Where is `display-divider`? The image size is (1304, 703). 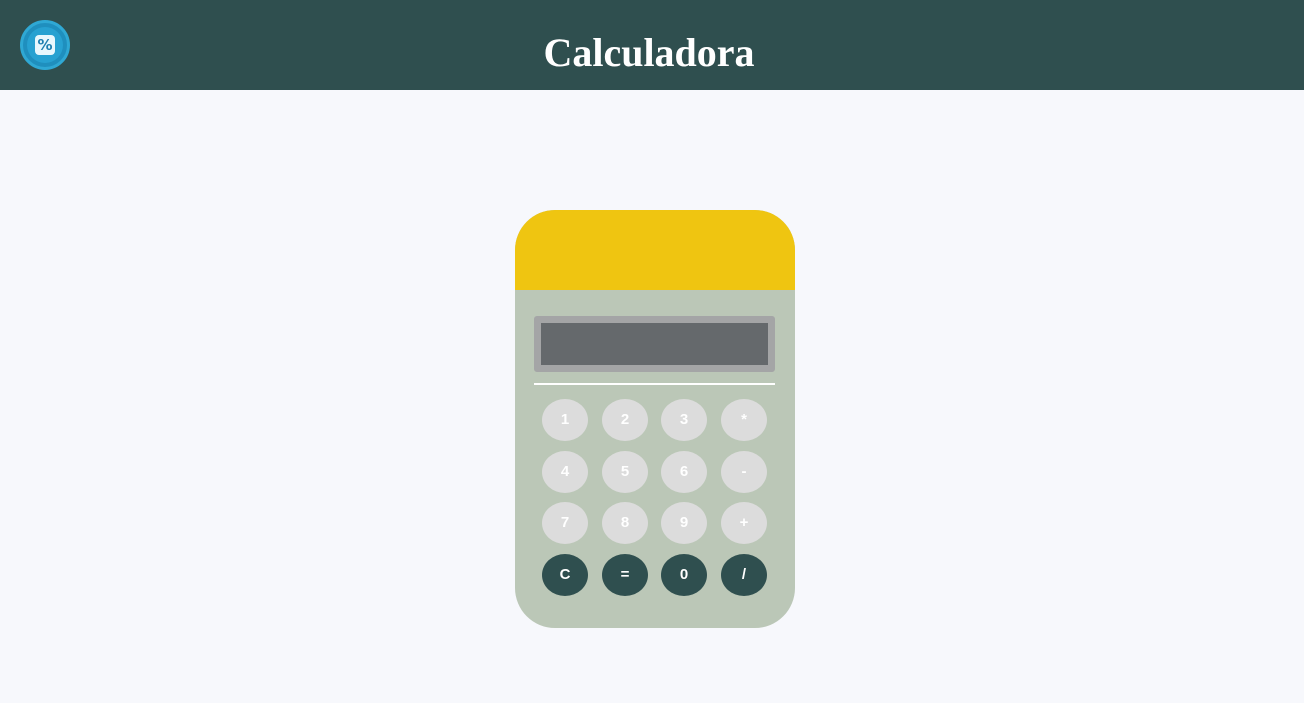 display-divider is located at coordinates (654, 384).